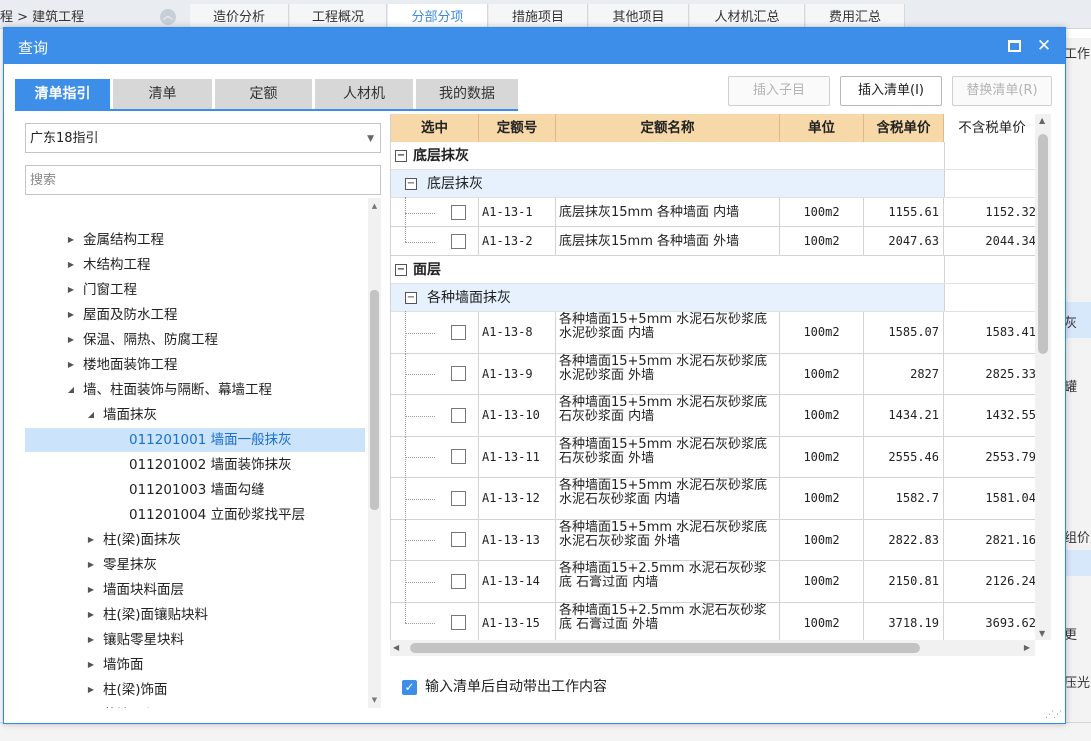  Describe the element at coordinates (639, 16) in the screenshot. I see `app-tab: 其他项目` at that location.